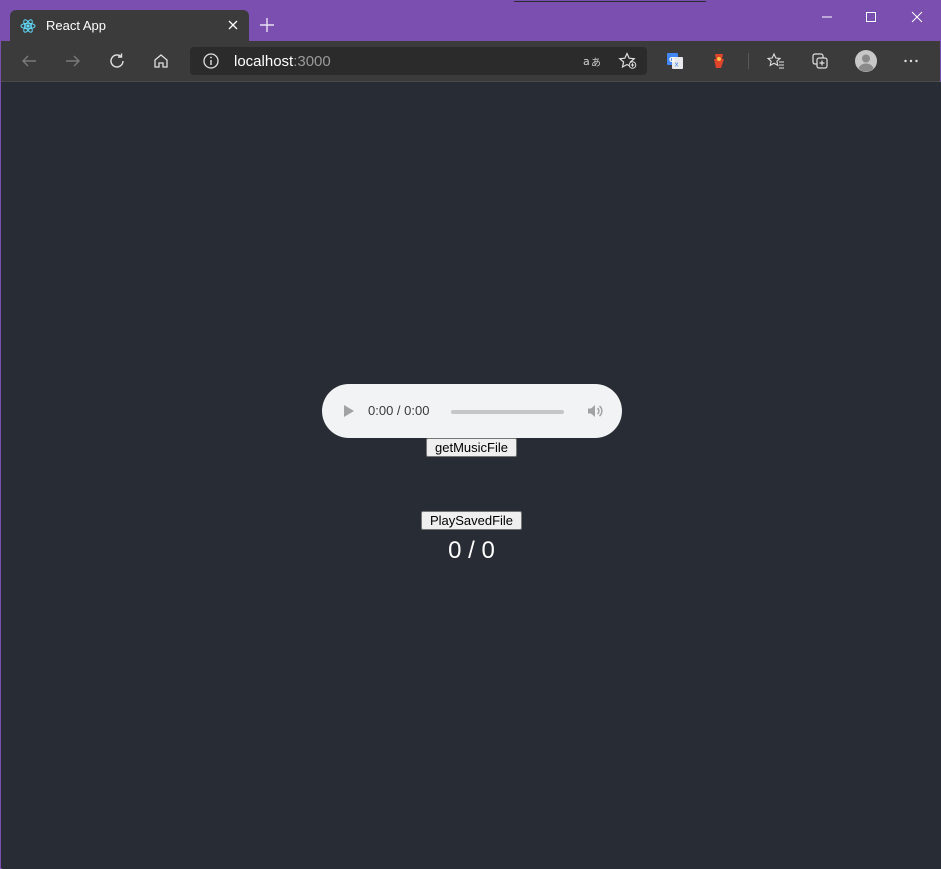 Image resolution: width=941 pixels, height=869 pixels. I want to click on read-aloud-icon: aあ, so click(592, 63).